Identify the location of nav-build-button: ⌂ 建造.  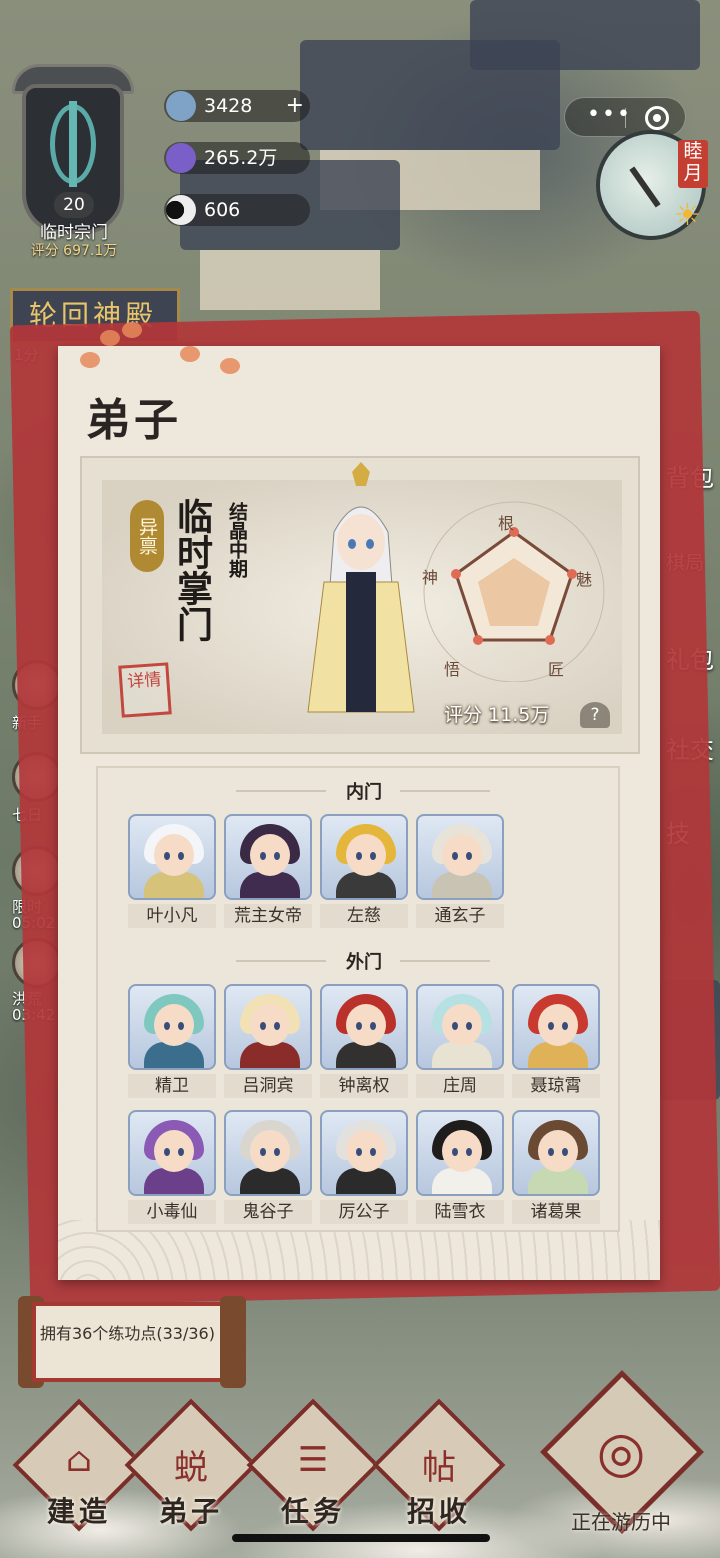
(79, 1465).